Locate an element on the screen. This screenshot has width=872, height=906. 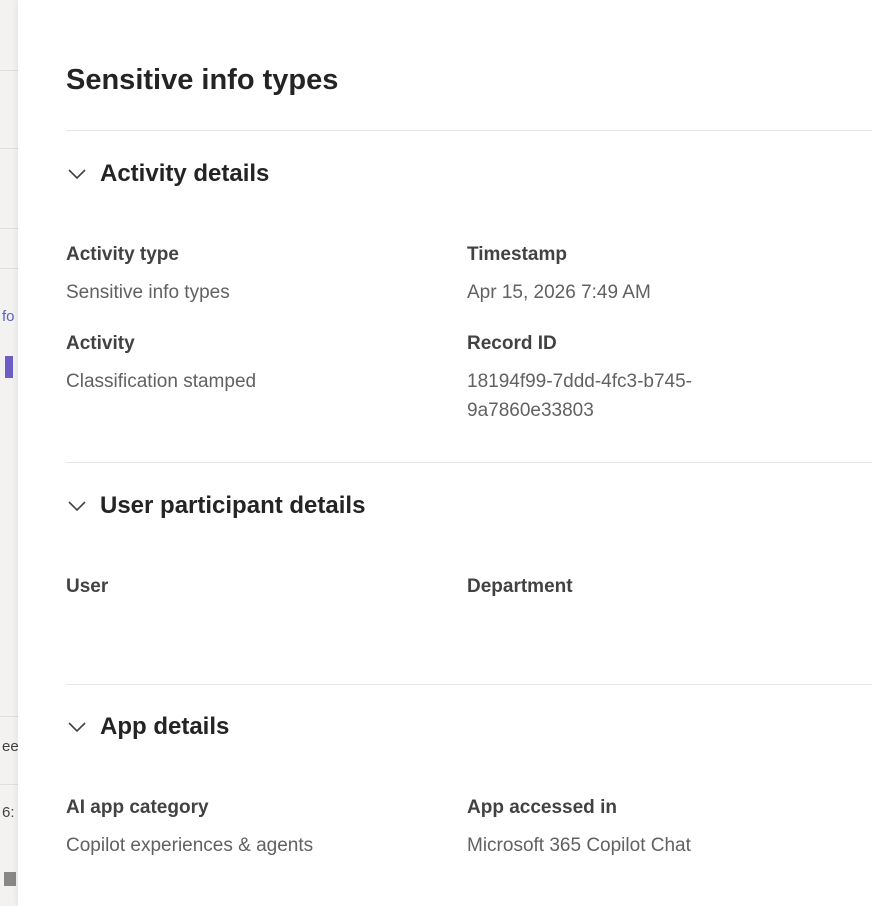
background-accent-bar is located at coordinates (9, 367).